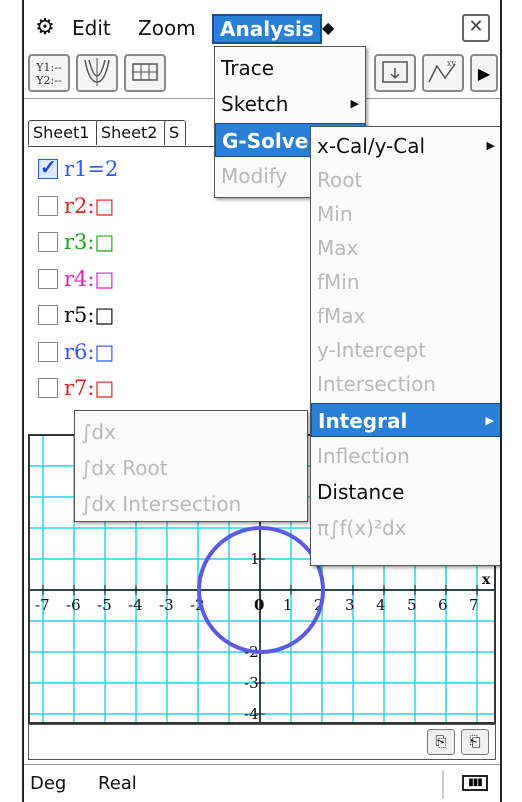  I want to click on graph-editor-button: Y1:-- Y2:--, so click(49, 73).